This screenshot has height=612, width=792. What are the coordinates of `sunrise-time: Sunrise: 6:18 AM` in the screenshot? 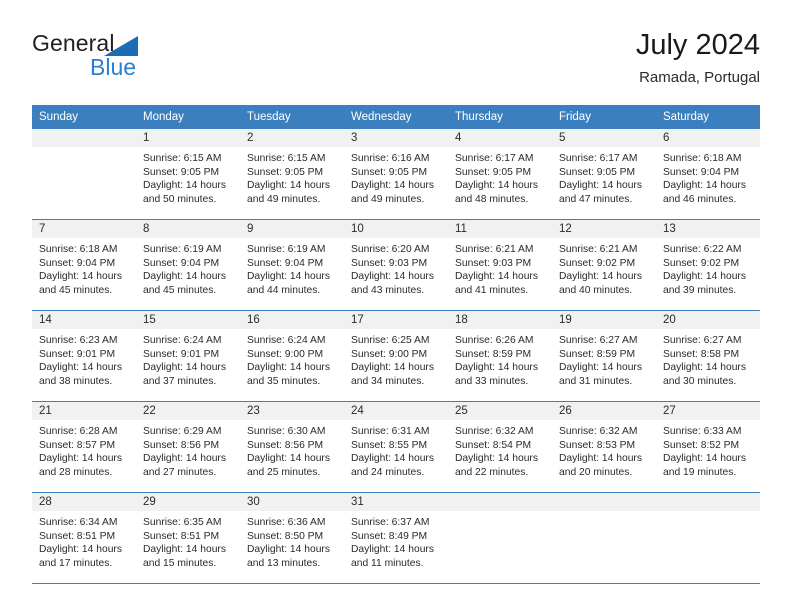 It's located at (78, 249).